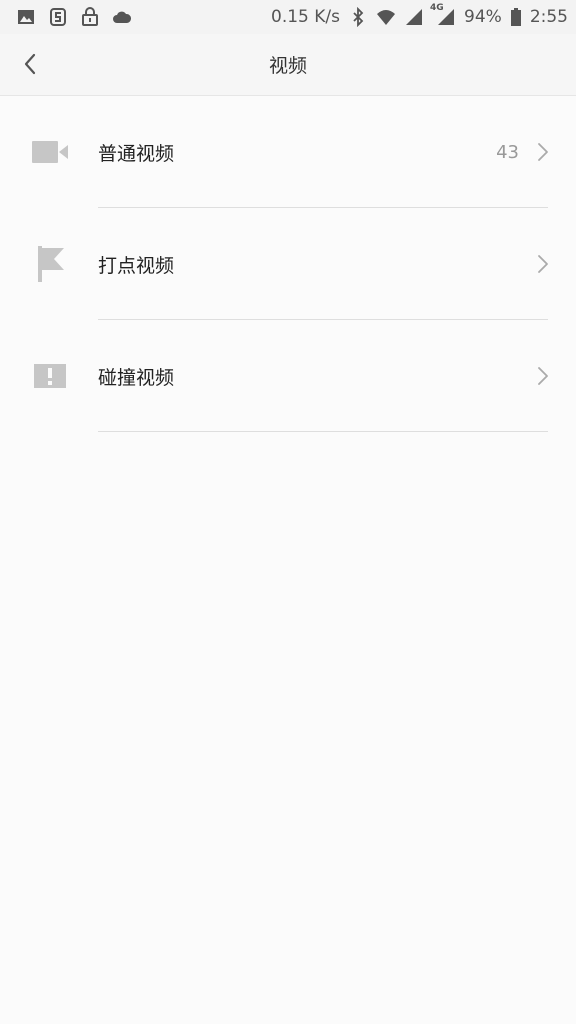 Image resolution: width=576 pixels, height=1024 pixels. Describe the element at coordinates (414, 17) in the screenshot. I see `signal-icon` at that location.